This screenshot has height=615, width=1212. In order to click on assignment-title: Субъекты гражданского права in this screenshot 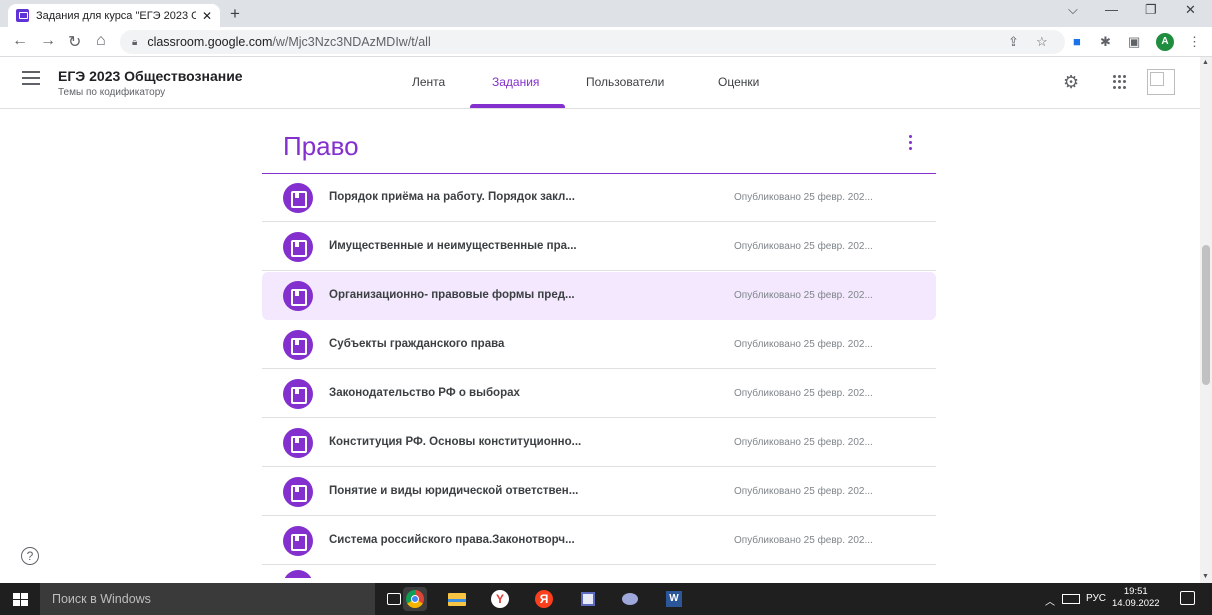, I will do `click(417, 344)`.